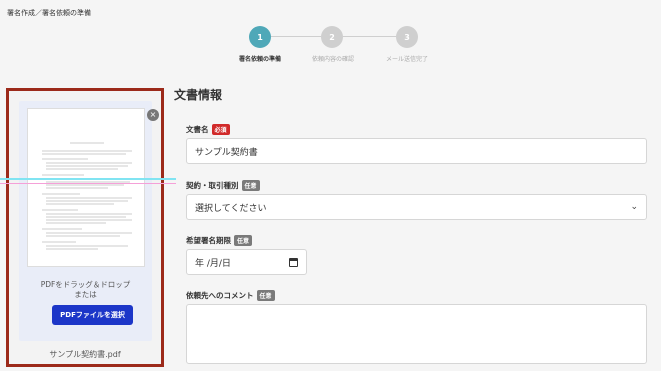  I want to click on contract-type-select: 選択してください ⌄, so click(416, 207).